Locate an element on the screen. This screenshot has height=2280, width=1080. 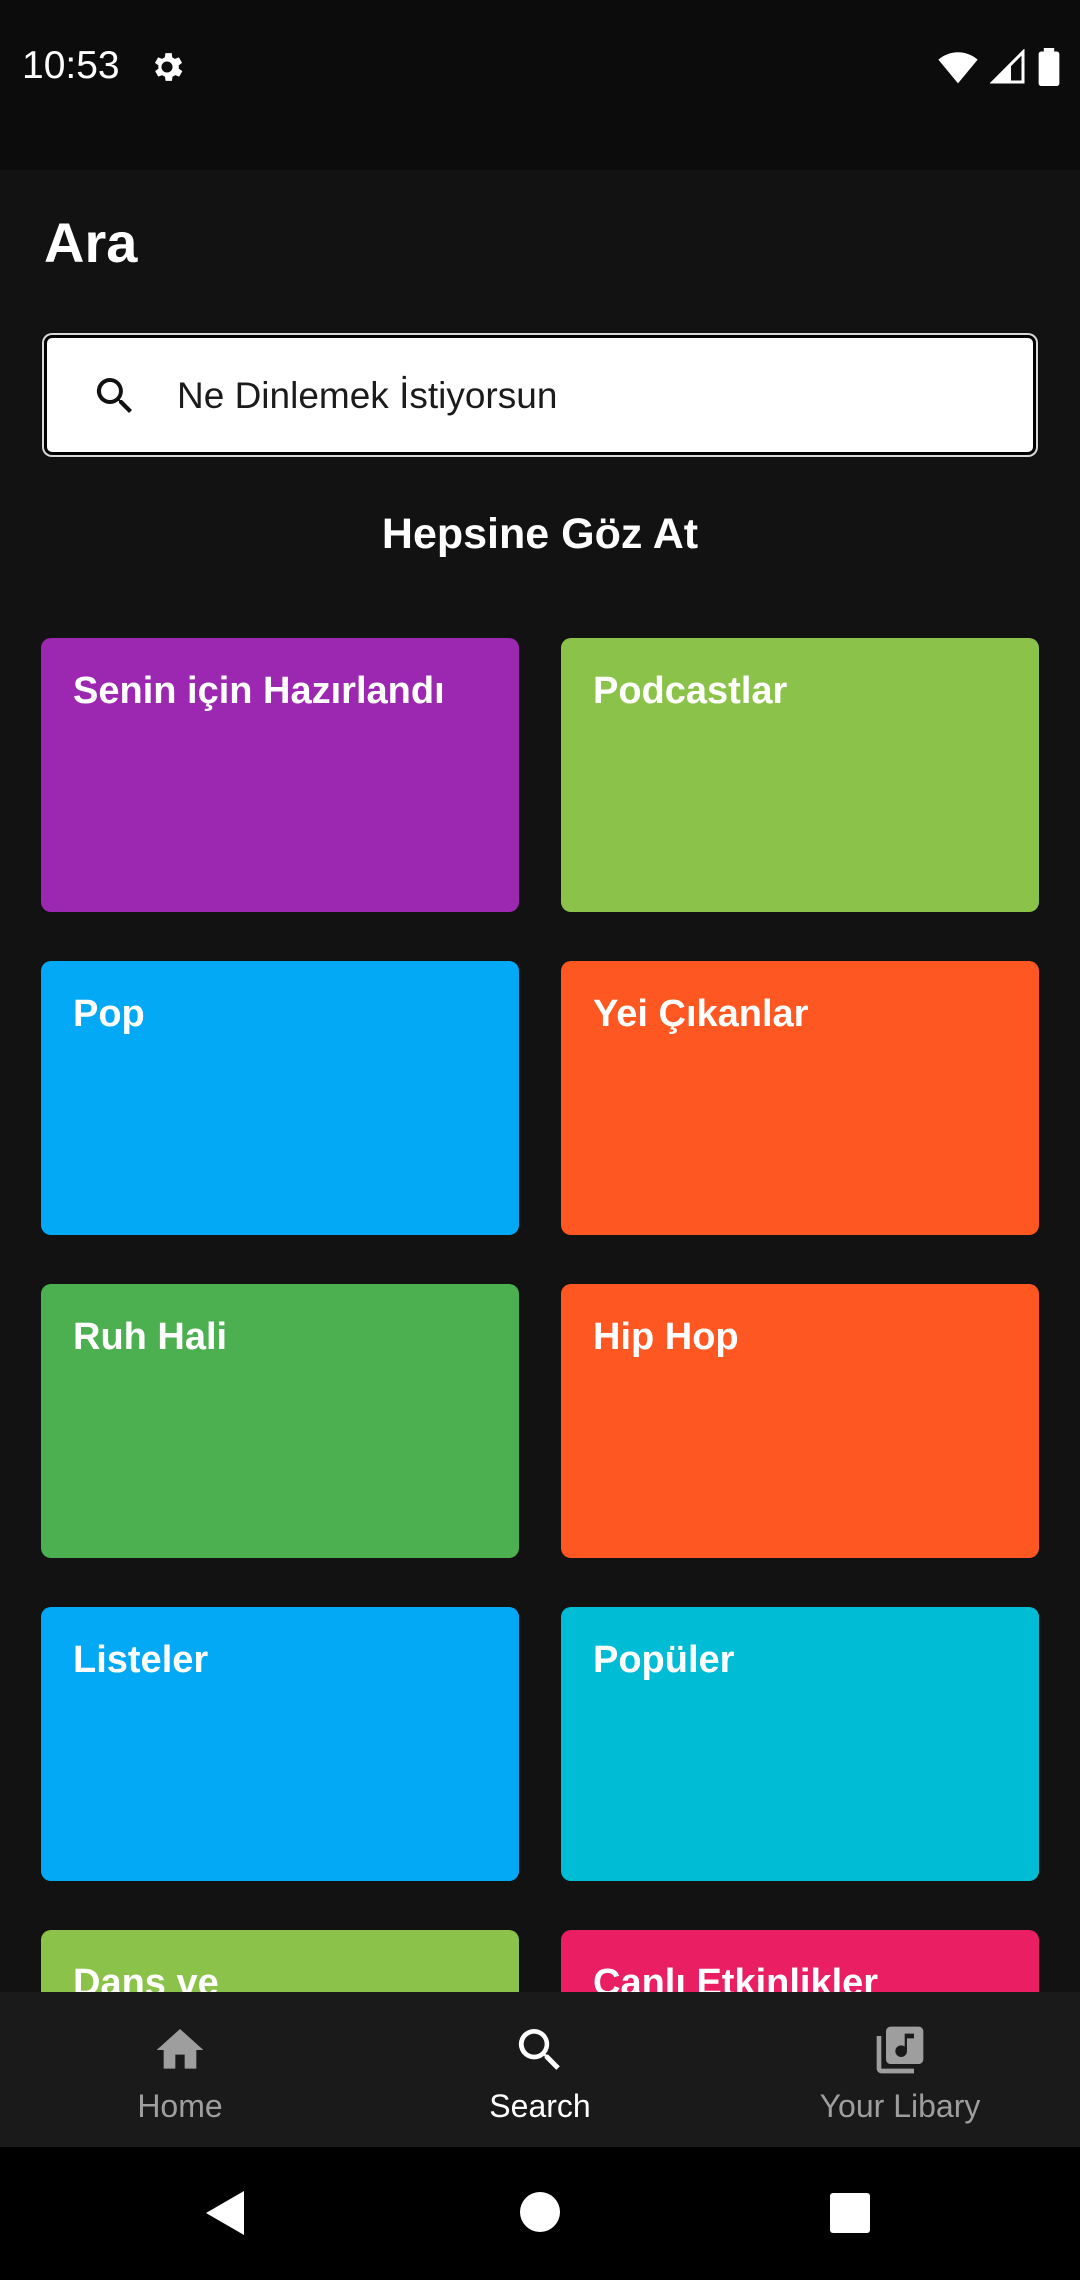
battery-icon is located at coordinates (1049, 67).